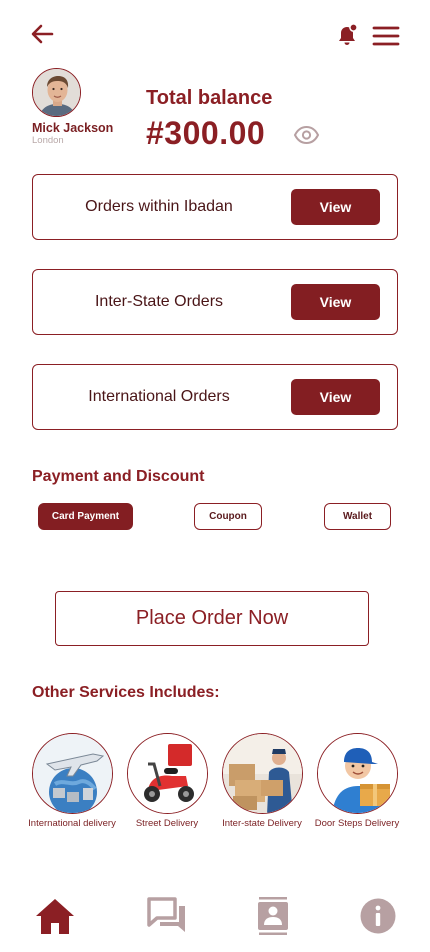 The width and height of the screenshot is (430, 952). What do you see at coordinates (159, 396) in the screenshot?
I see `order-card-title: International Orders` at bounding box center [159, 396].